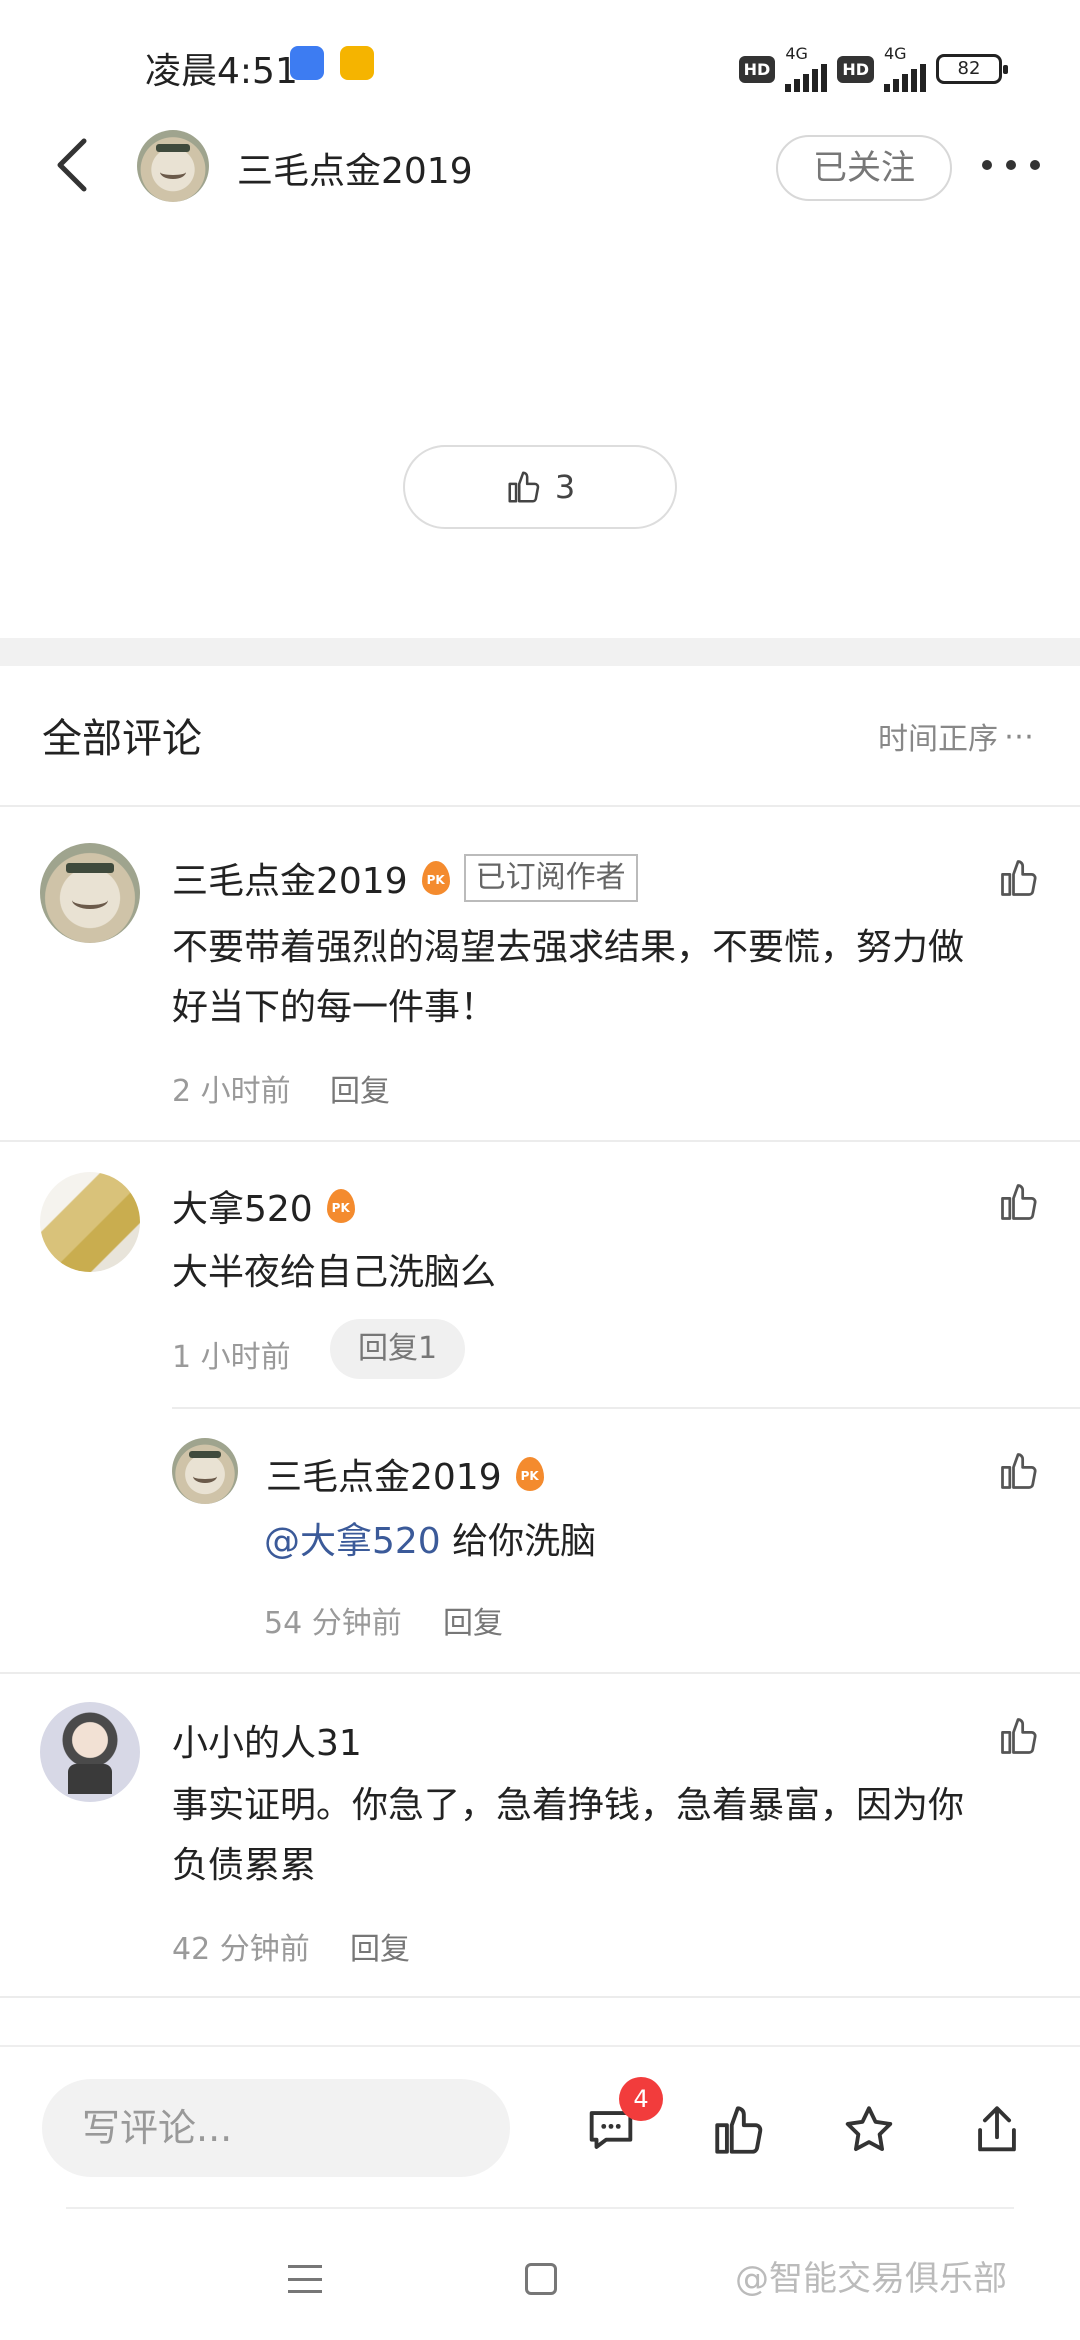  Describe the element at coordinates (307, 63) in the screenshot. I see `app-notification-icon` at that location.